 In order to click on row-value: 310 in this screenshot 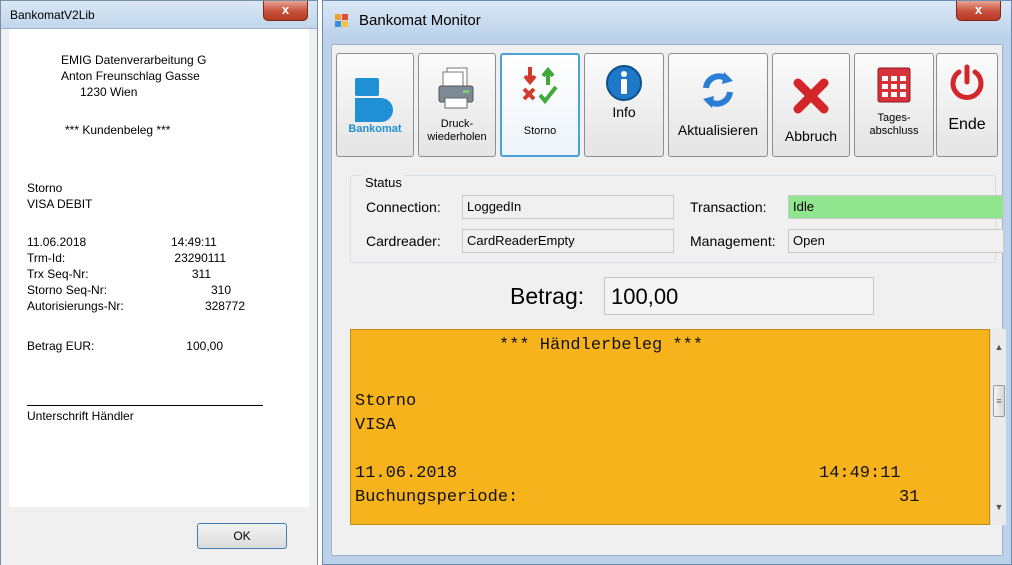, I will do `click(220, 290)`.